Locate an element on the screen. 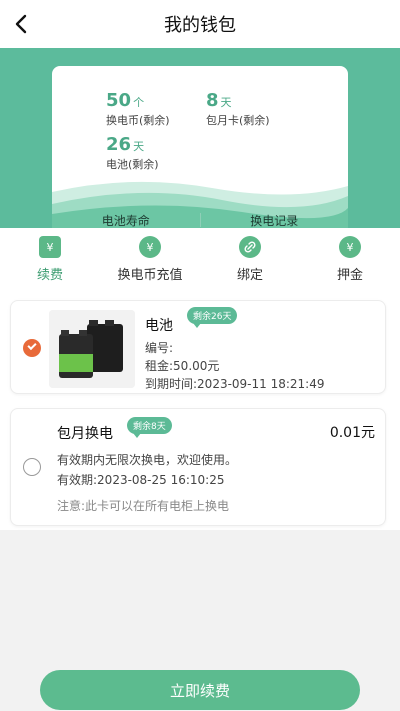  yuan-coin-icon: ¥ is located at coordinates (150, 247).